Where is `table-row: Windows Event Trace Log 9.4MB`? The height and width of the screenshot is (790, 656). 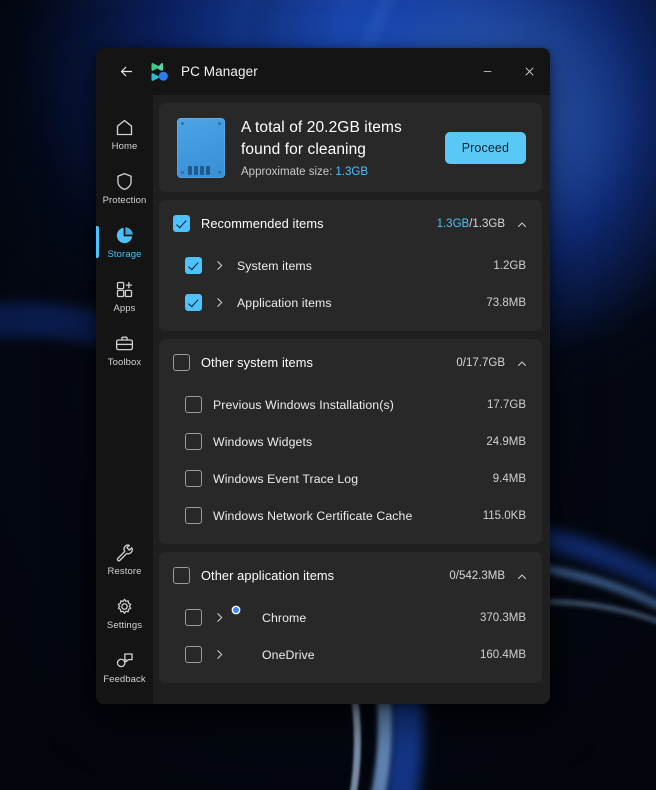 table-row: Windows Event Trace Log 9.4MB is located at coordinates (350, 478).